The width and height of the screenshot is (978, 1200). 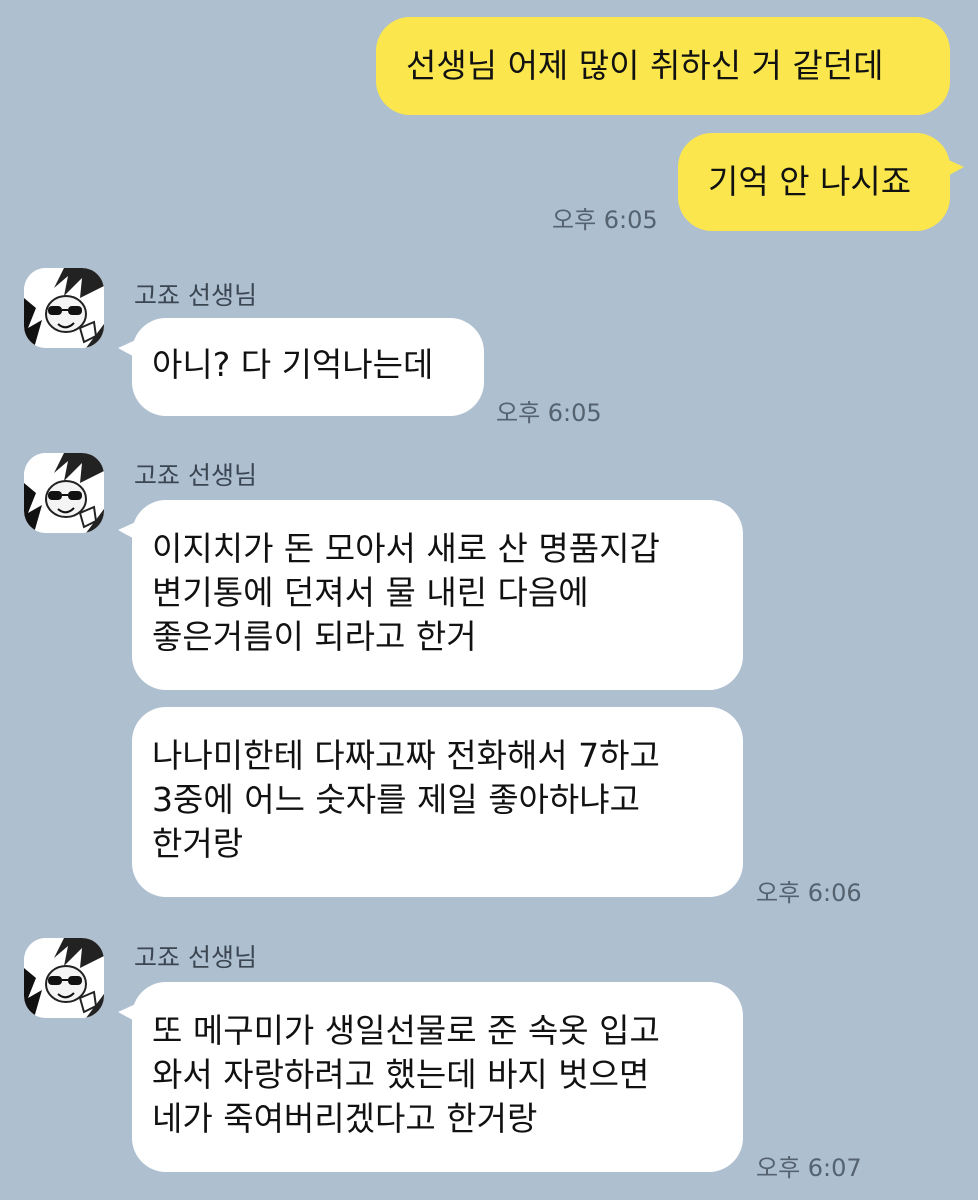 I want to click on message-text: 선생님 어제 많이 취하신 거 같던데, so click(x=645, y=65).